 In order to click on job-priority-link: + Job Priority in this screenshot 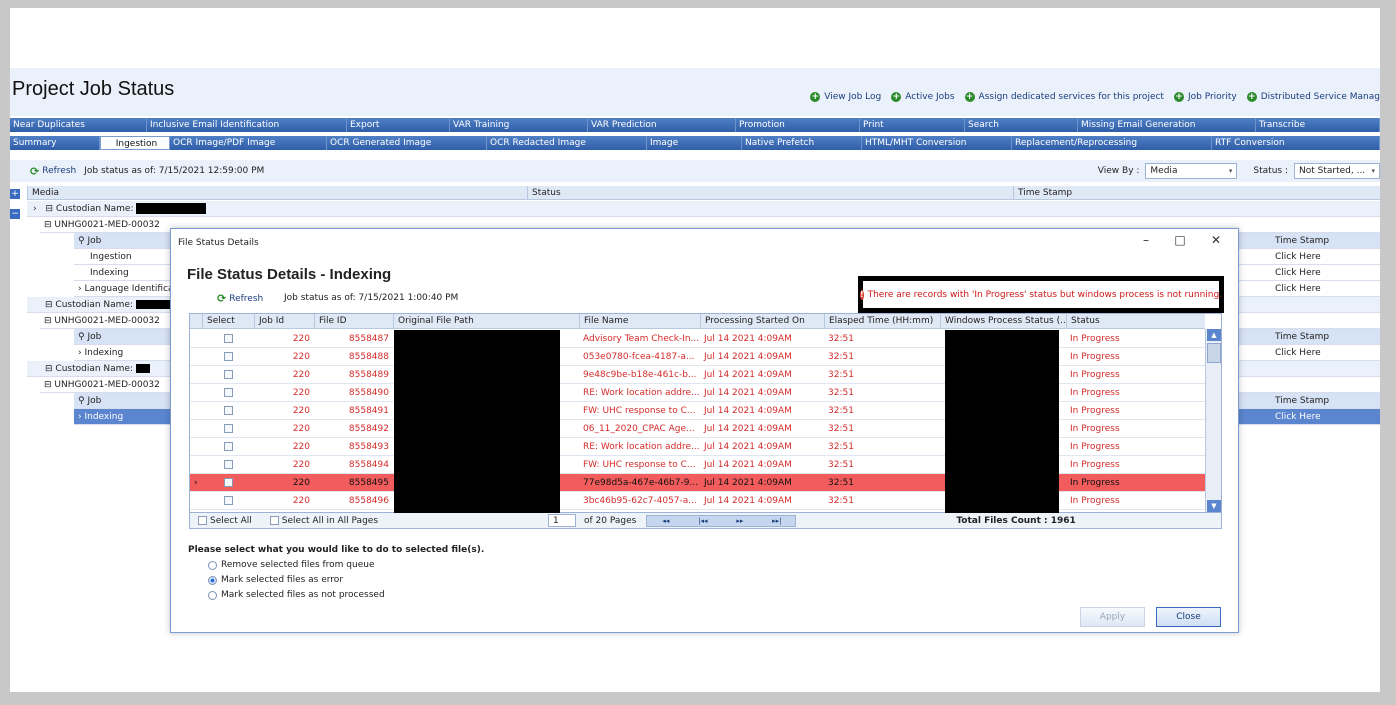, I will do `click(1205, 97)`.